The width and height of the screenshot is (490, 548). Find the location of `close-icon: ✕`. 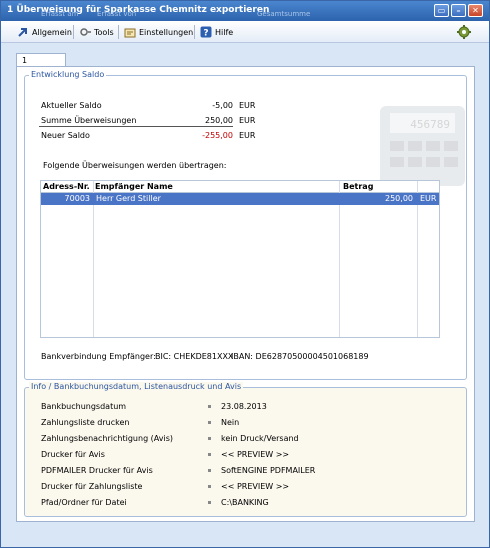

close-icon: ✕ is located at coordinates (475, 10).